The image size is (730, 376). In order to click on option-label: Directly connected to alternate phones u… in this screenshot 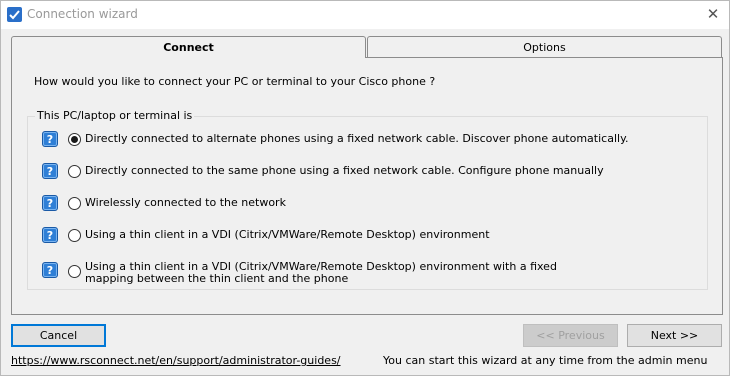, I will do `click(357, 139)`.